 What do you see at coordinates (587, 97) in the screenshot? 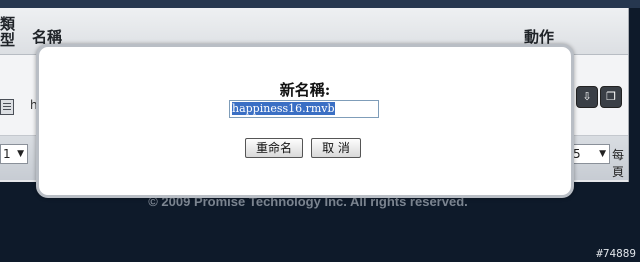
I see `download-icon: ⇩` at bounding box center [587, 97].